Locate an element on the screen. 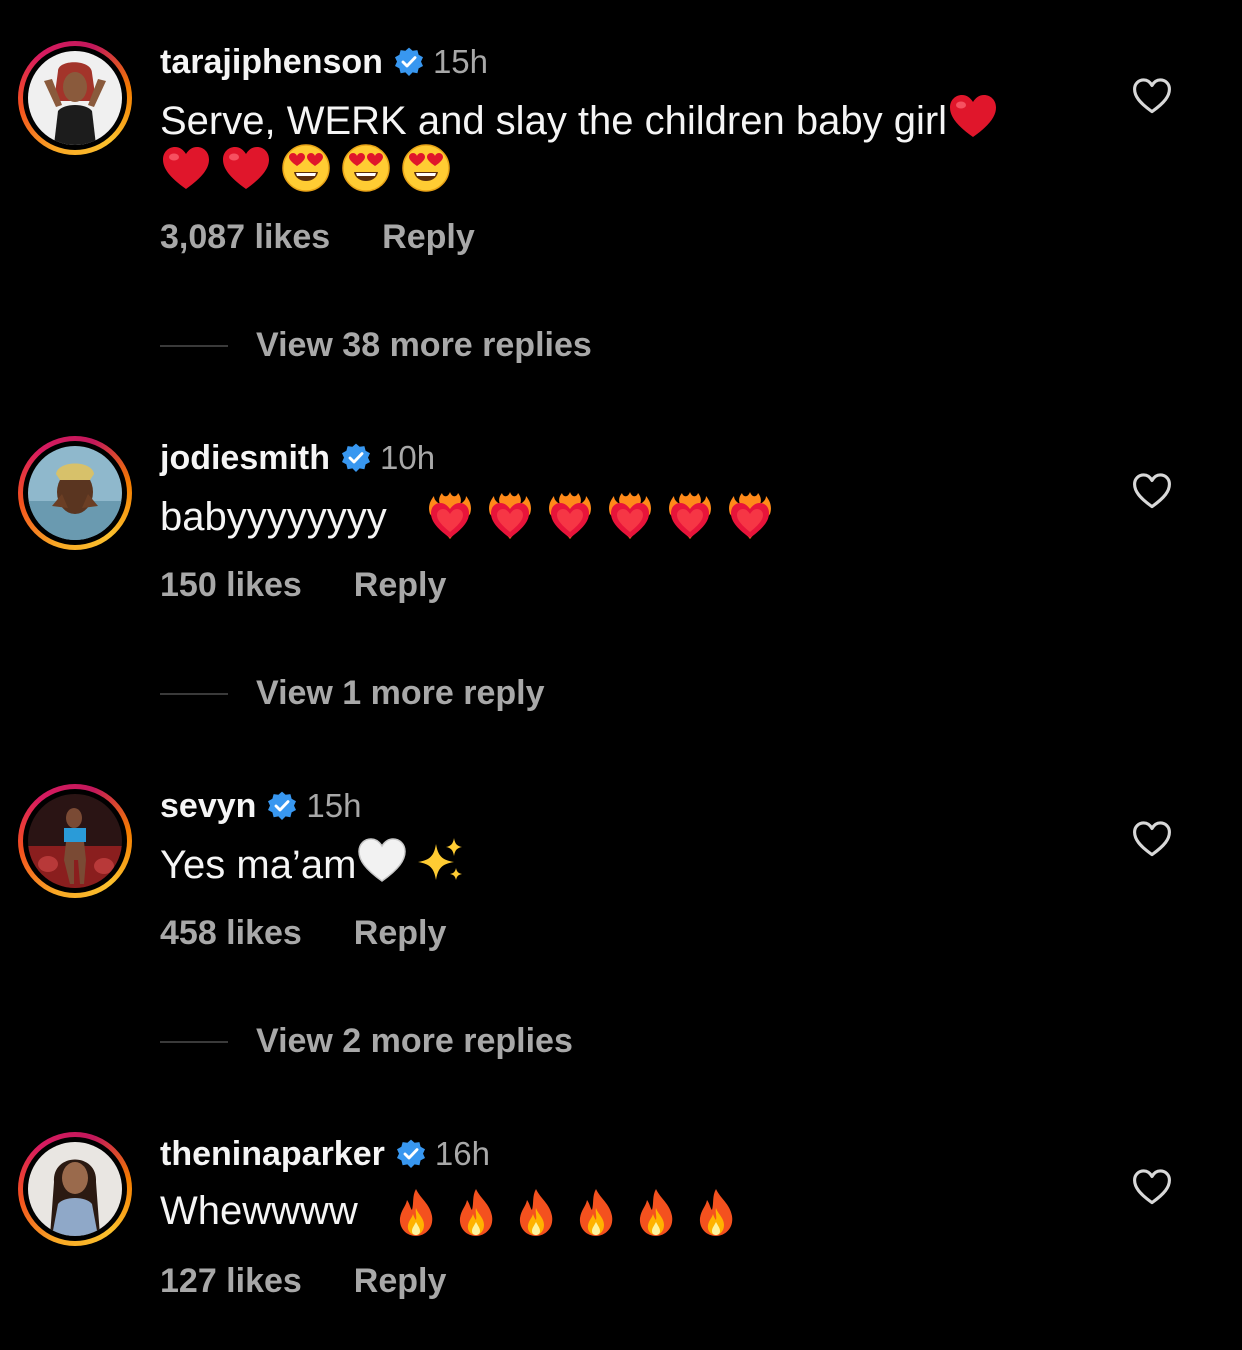 Image resolution: width=1242 pixels, height=1350 pixels. username: tarajiphenson is located at coordinates (271, 62).